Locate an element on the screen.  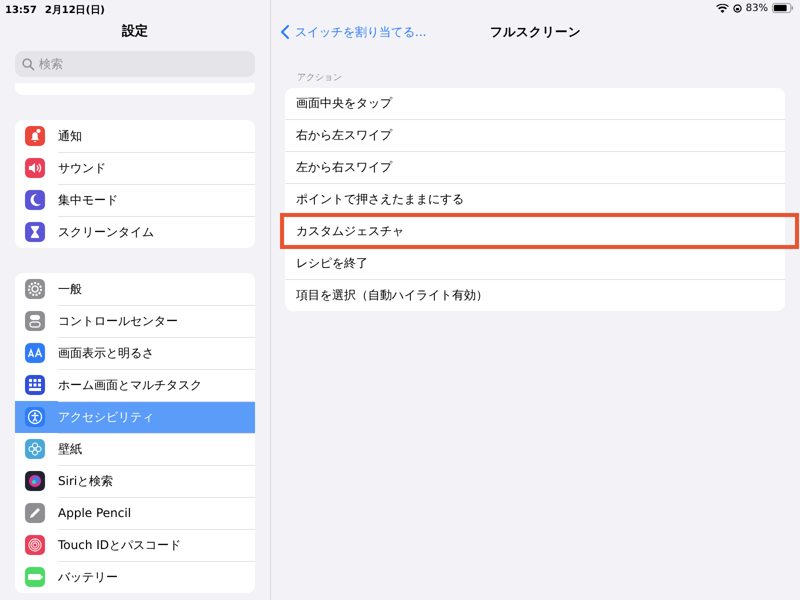
sidebar-title: 設定 is located at coordinates (134, 31).